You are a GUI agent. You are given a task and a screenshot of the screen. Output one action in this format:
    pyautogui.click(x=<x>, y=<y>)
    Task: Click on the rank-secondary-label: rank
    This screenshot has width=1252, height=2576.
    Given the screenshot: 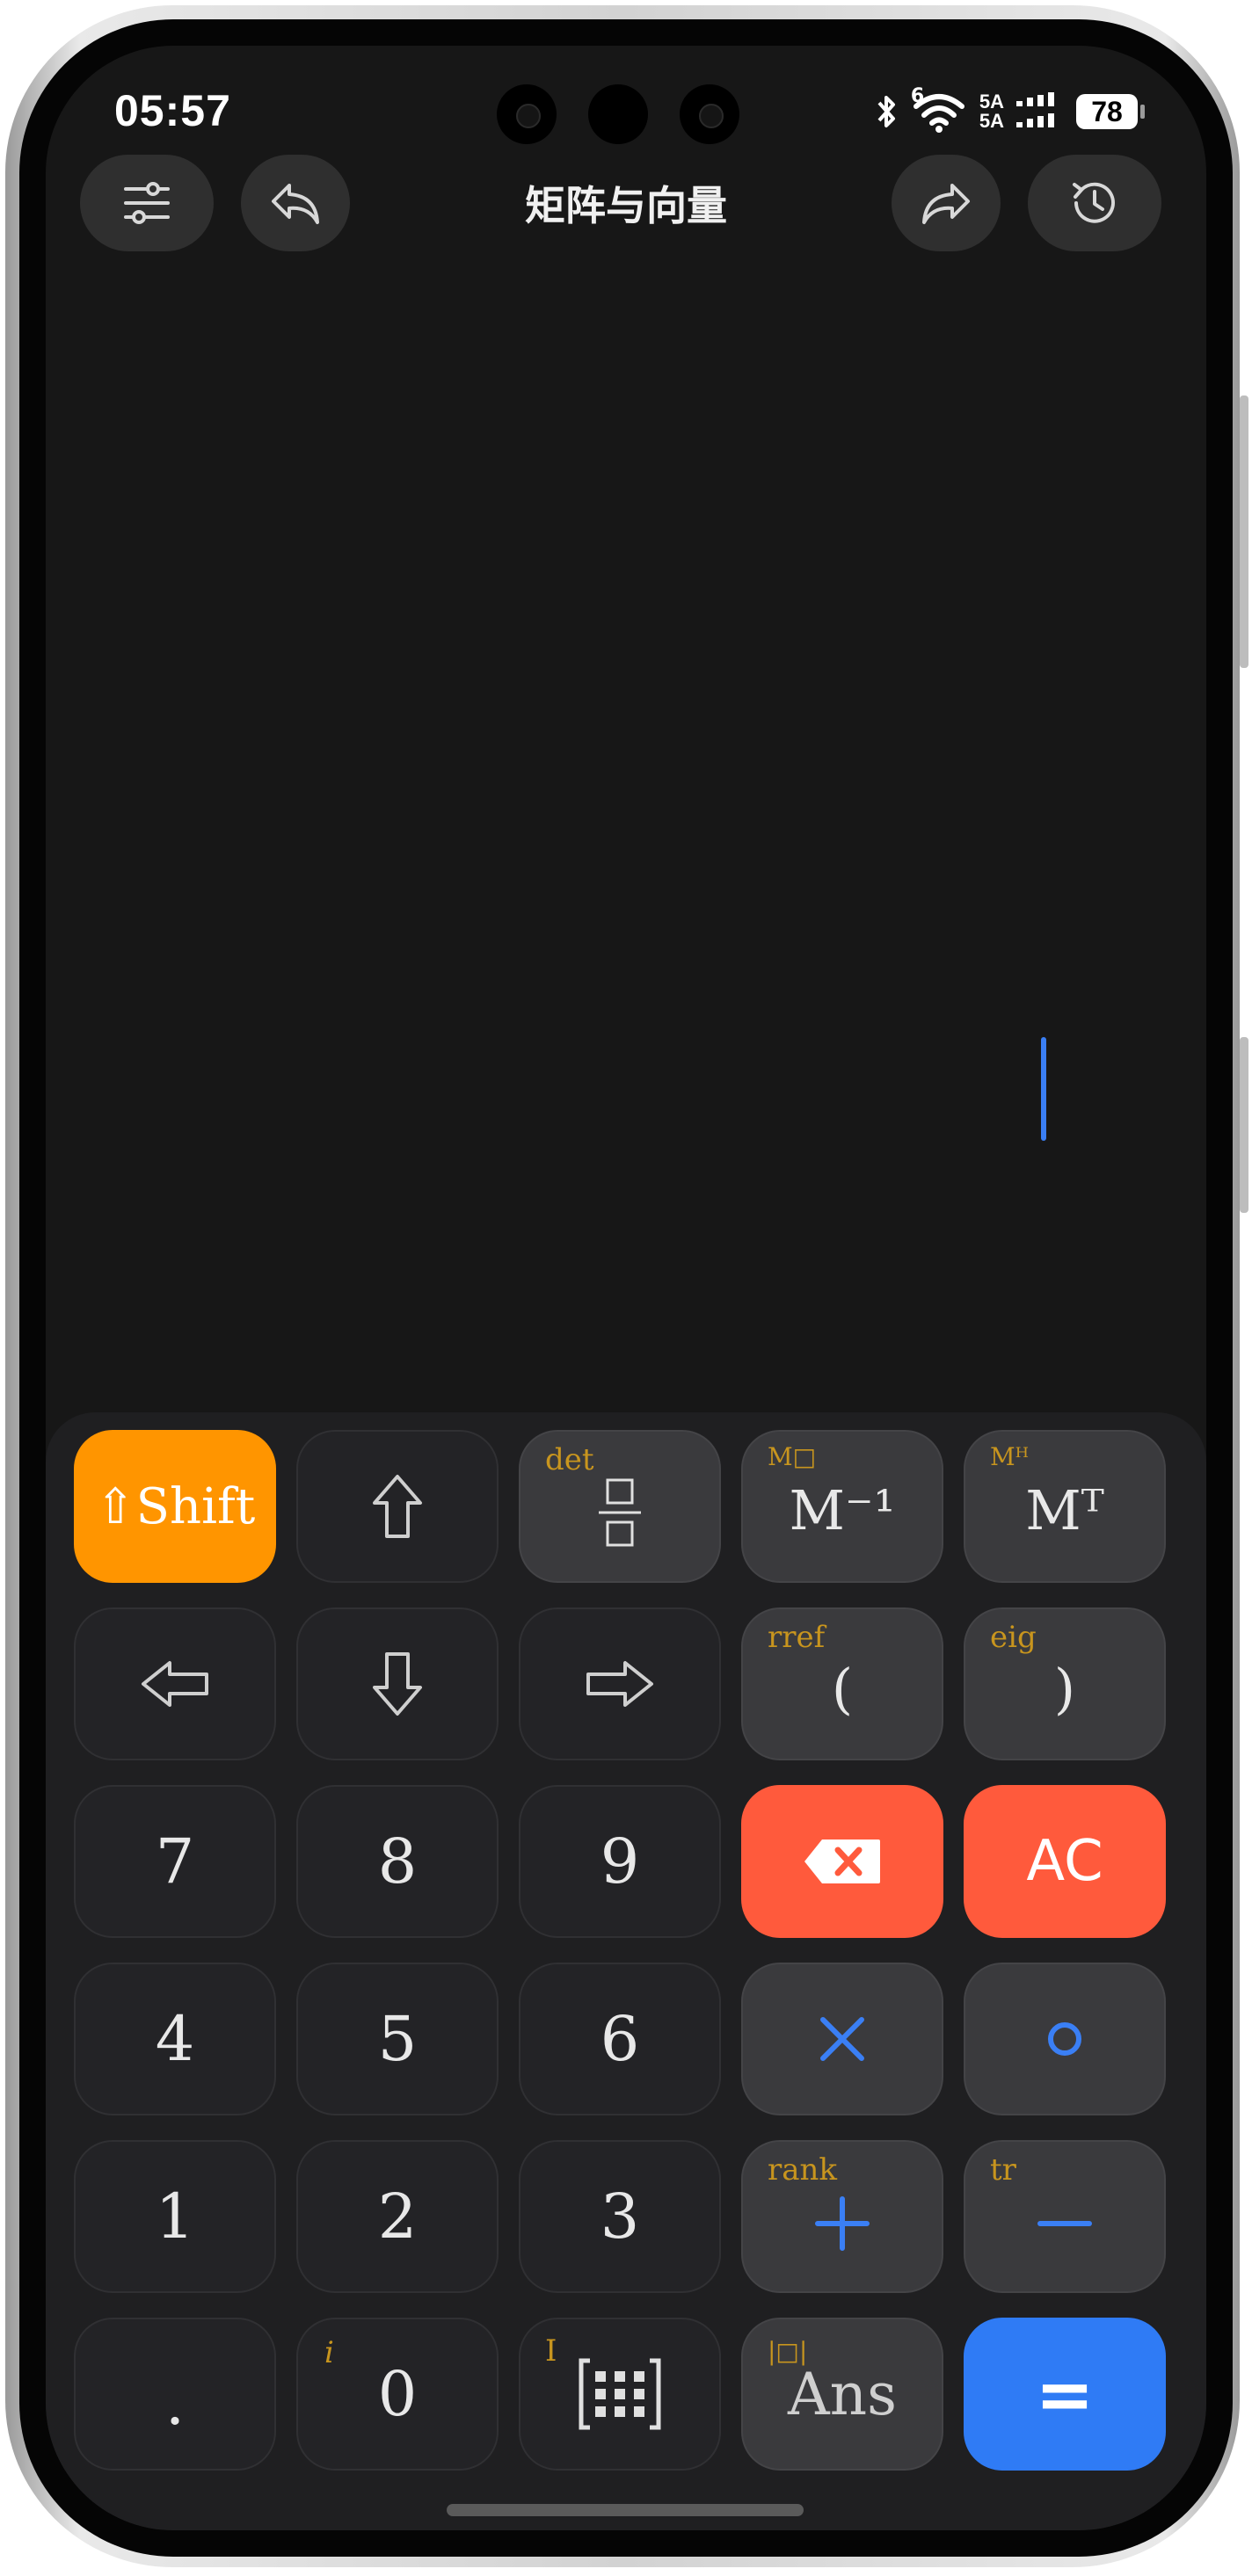 What is the action you would take?
    pyautogui.click(x=803, y=2170)
    